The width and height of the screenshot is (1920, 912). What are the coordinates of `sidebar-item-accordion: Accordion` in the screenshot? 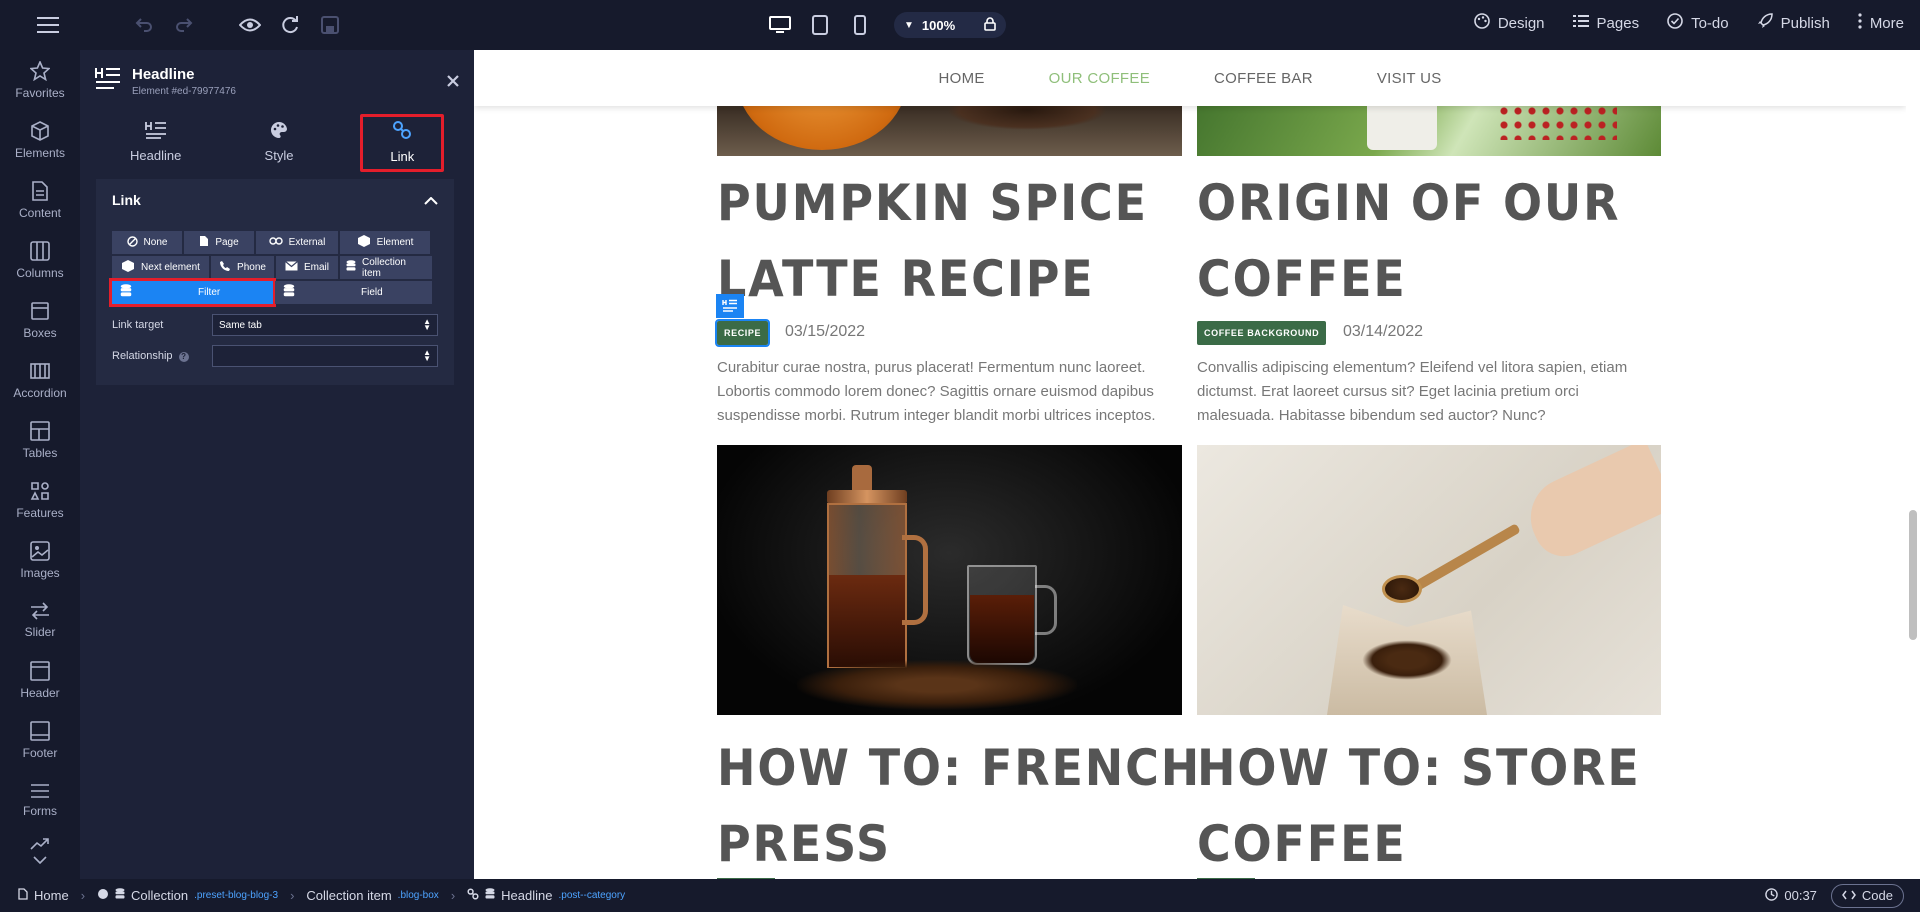 It's located at (40, 380).